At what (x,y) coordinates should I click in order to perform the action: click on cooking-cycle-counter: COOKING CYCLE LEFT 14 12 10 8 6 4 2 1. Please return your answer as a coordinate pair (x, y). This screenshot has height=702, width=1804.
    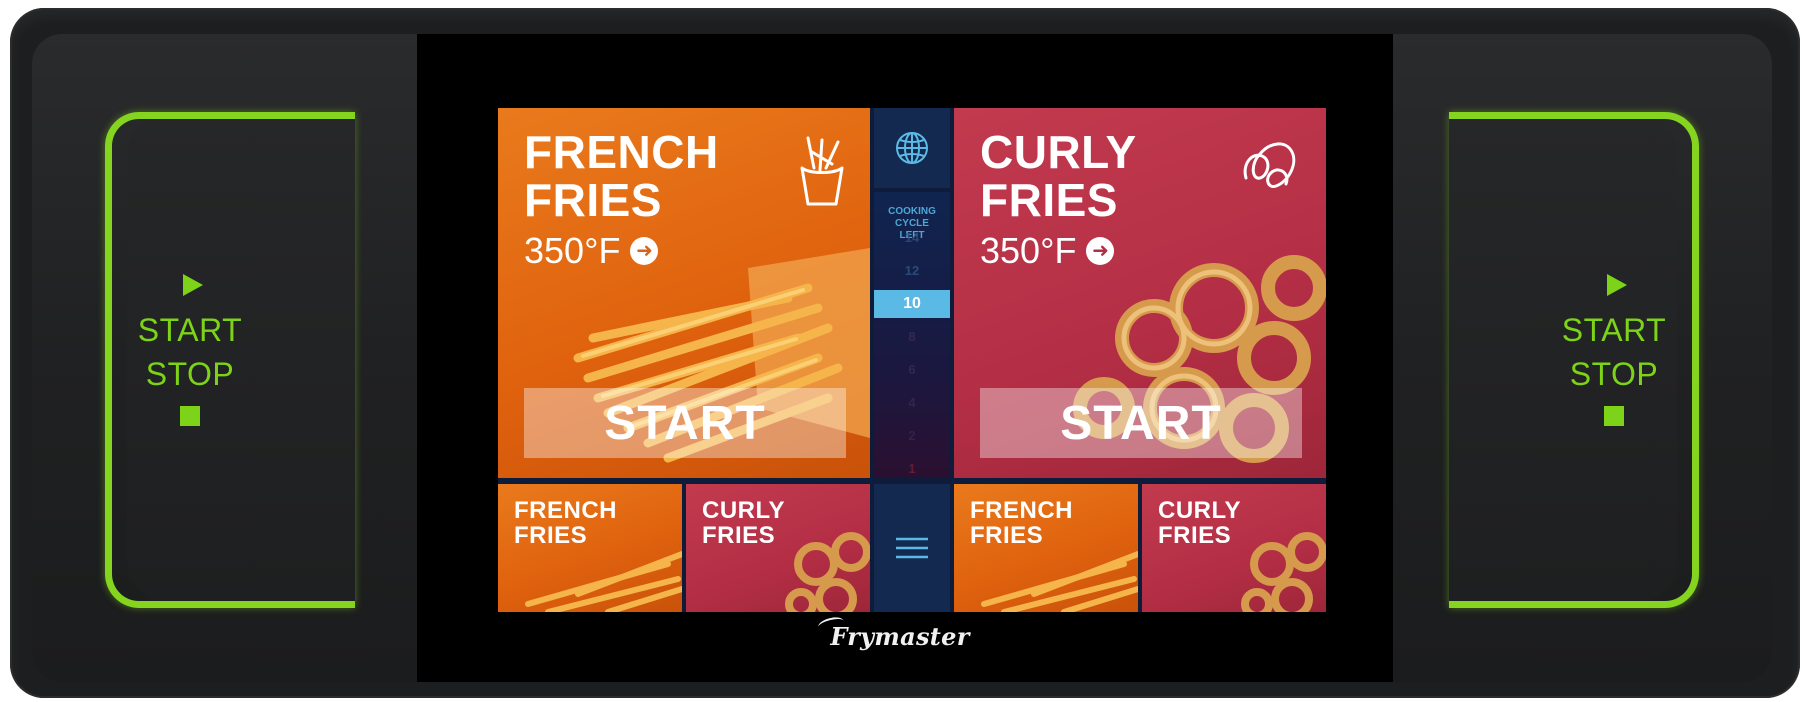
    Looking at the image, I should click on (912, 335).